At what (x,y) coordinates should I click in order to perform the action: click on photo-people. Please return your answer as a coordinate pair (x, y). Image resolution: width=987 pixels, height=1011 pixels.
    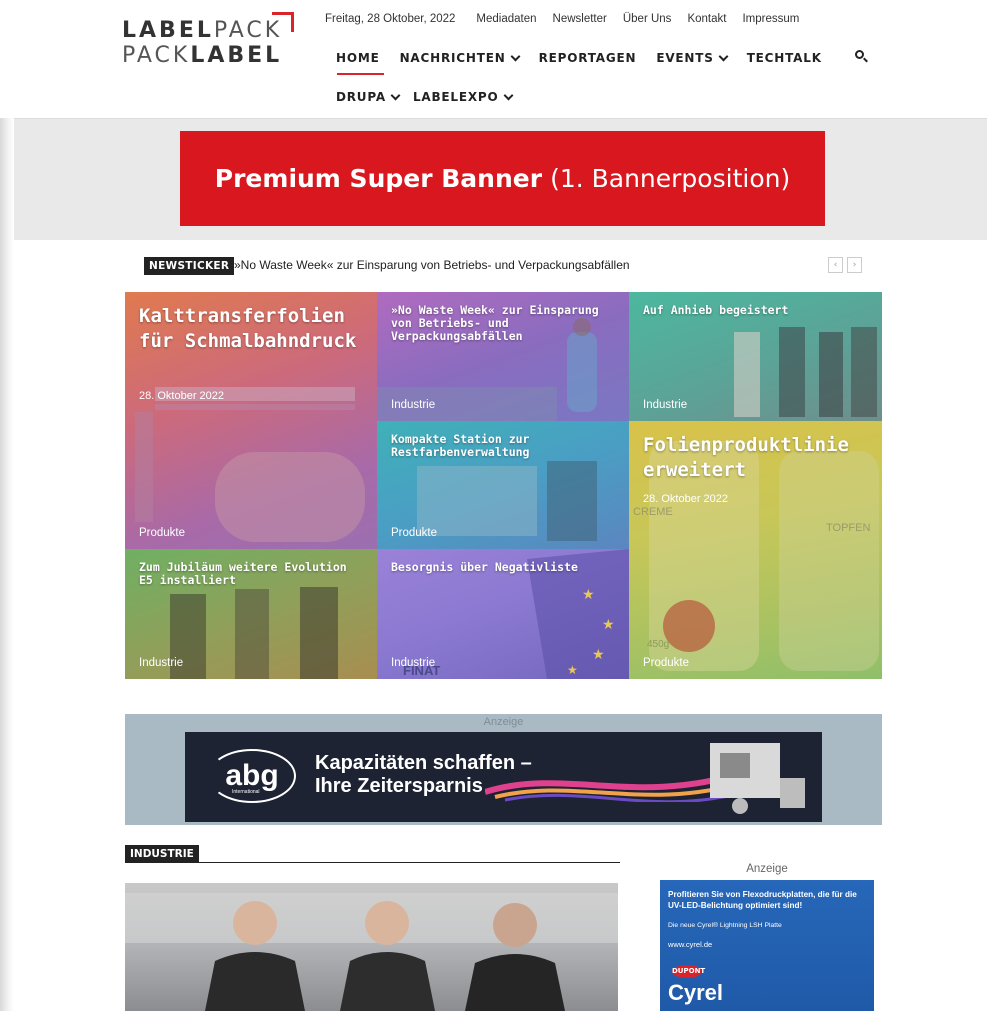
    Looking at the image, I should click on (371, 952).